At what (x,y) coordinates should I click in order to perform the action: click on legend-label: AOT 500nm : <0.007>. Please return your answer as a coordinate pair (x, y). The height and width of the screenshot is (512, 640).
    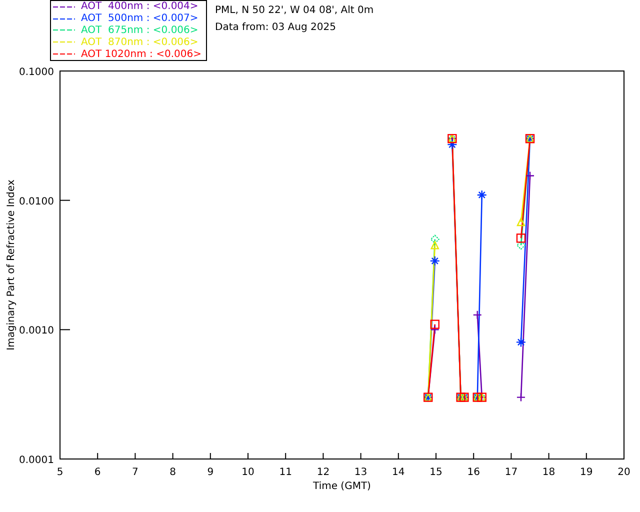
    Looking at the image, I should click on (139, 18).